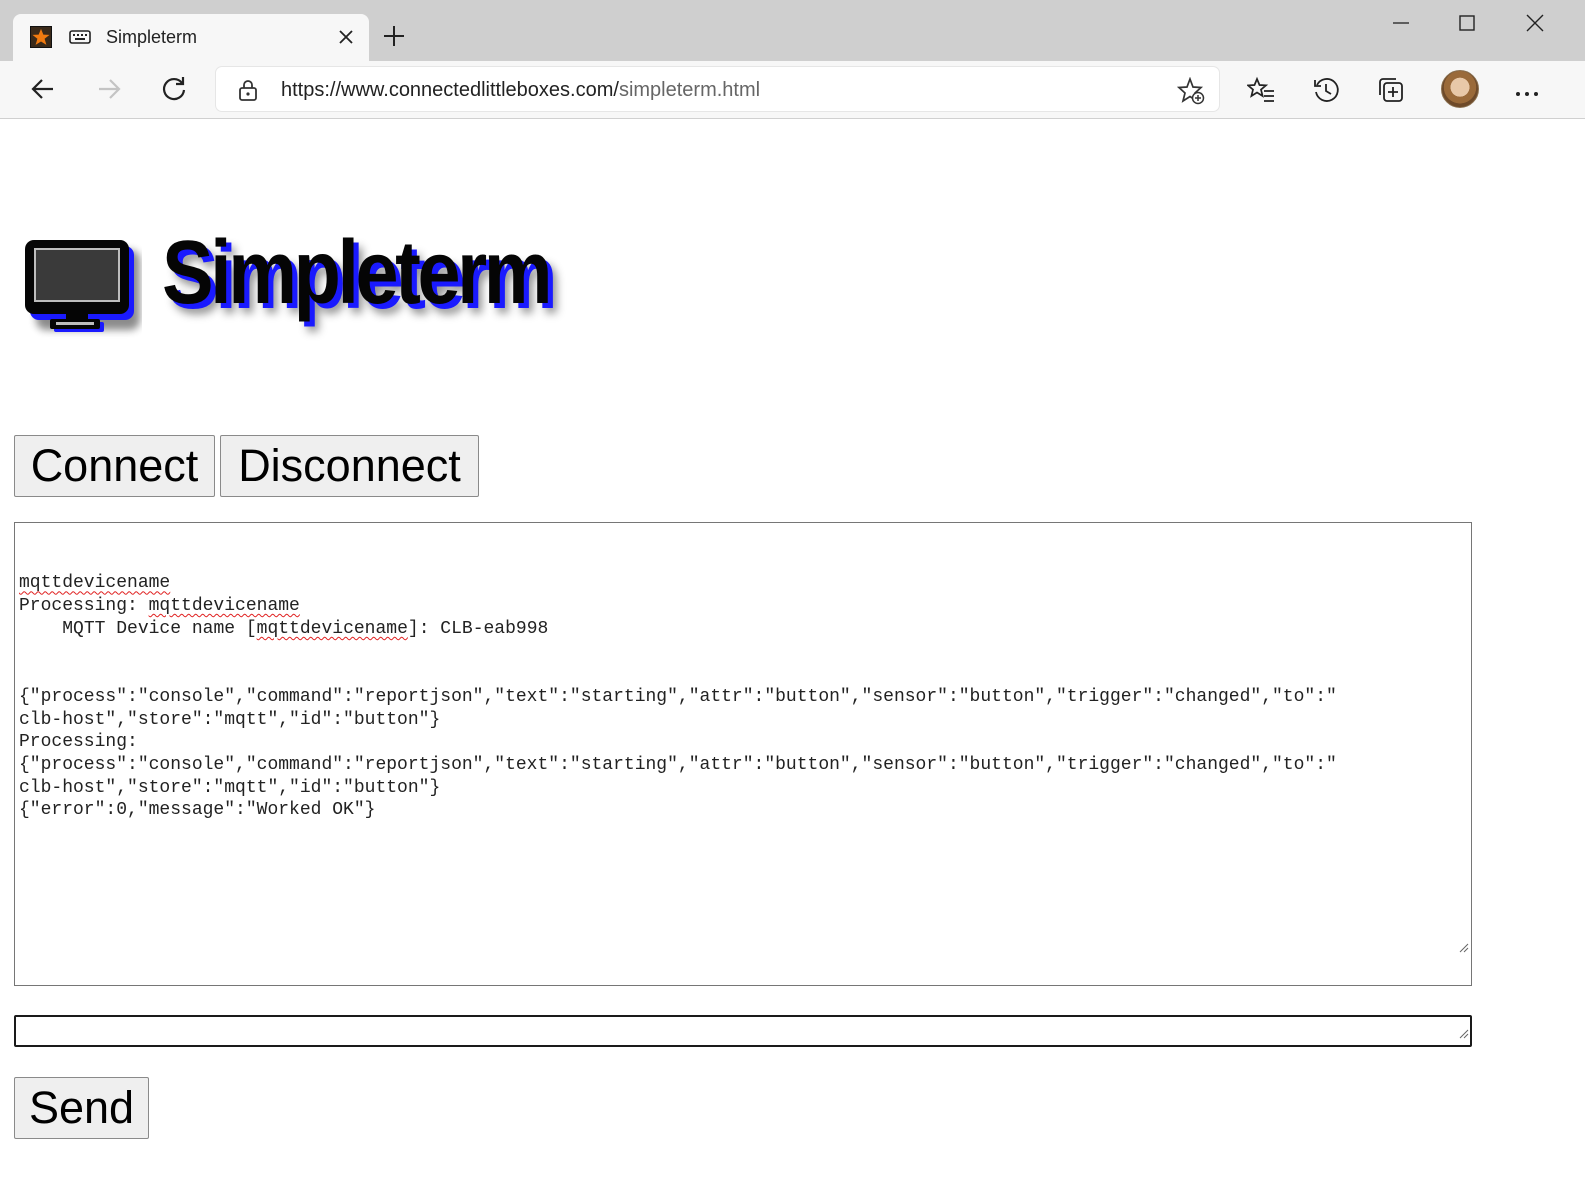 The width and height of the screenshot is (1585, 1180). What do you see at coordinates (1326, 92) in the screenshot?
I see `history-icon` at bounding box center [1326, 92].